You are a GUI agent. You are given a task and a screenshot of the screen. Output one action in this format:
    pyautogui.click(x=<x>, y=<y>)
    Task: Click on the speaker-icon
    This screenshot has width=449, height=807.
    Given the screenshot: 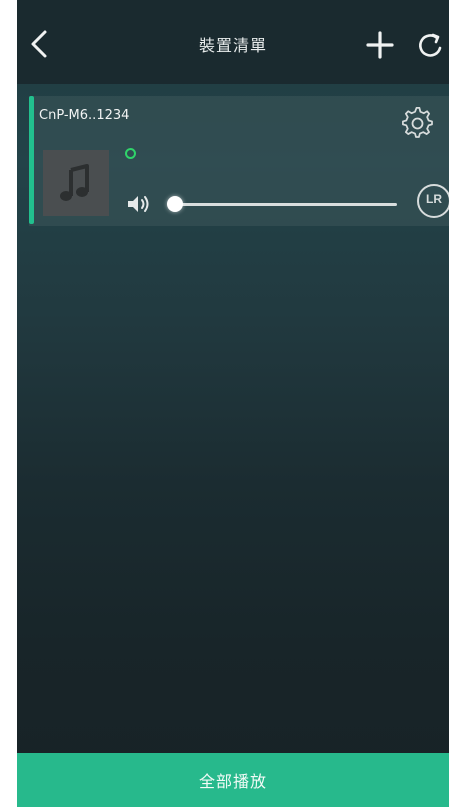 What is the action you would take?
    pyautogui.click(x=138, y=204)
    